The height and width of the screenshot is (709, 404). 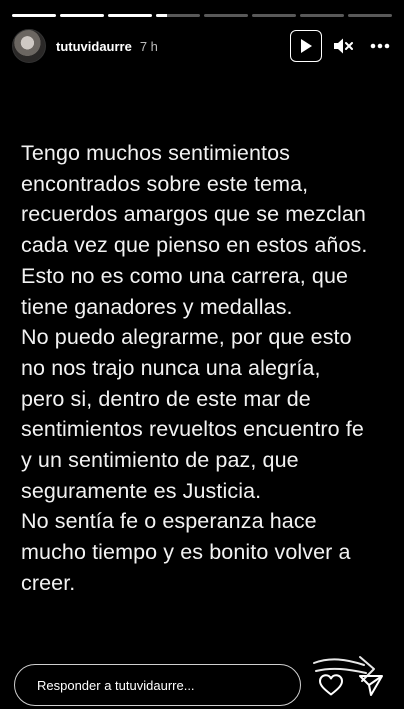 What do you see at coordinates (171, 367) in the screenshot?
I see `story-text-line: no nos trajo nunca una alegría,` at bounding box center [171, 367].